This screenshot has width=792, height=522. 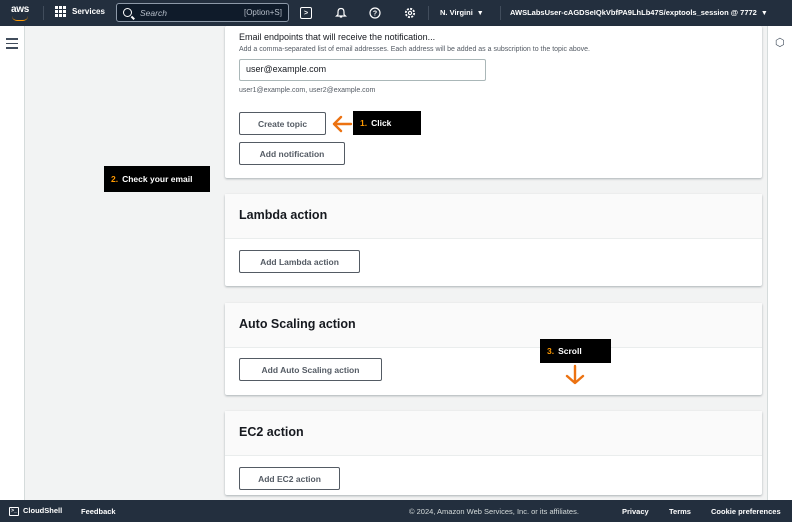 What do you see at coordinates (153, 12) in the screenshot?
I see `search-placeholder: Search` at bounding box center [153, 12].